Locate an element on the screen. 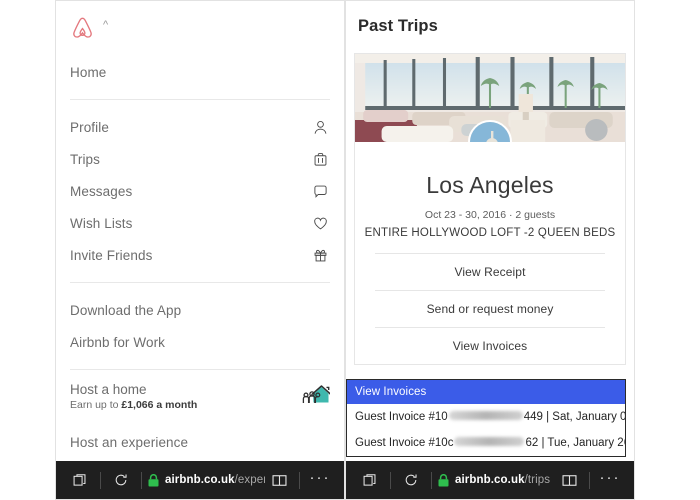 The height and width of the screenshot is (500, 700). invoice-suffix: 62 | Tue, January 26, 2 is located at coordinates (575, 443).